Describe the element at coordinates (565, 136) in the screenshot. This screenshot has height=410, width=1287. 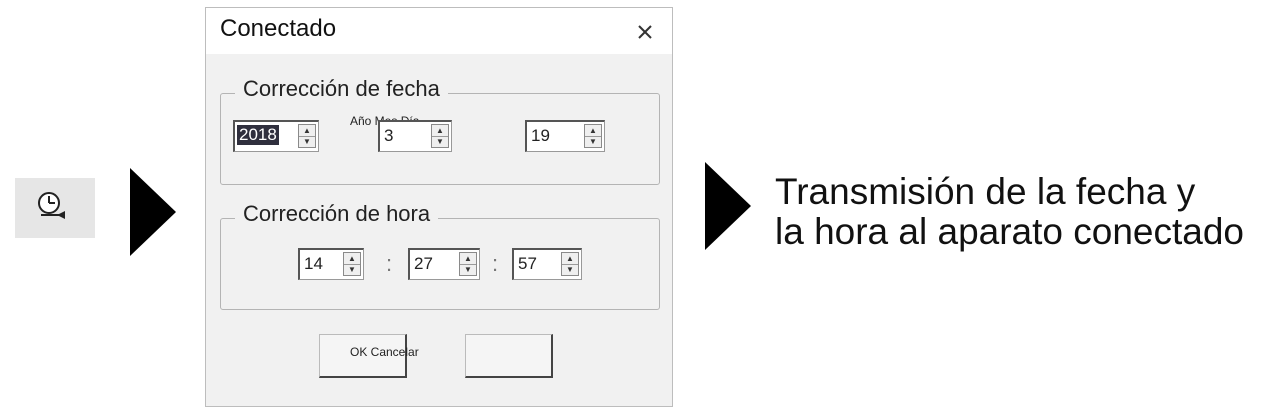
I see `day-spinbox: 19 ▲ ▼` at that location.